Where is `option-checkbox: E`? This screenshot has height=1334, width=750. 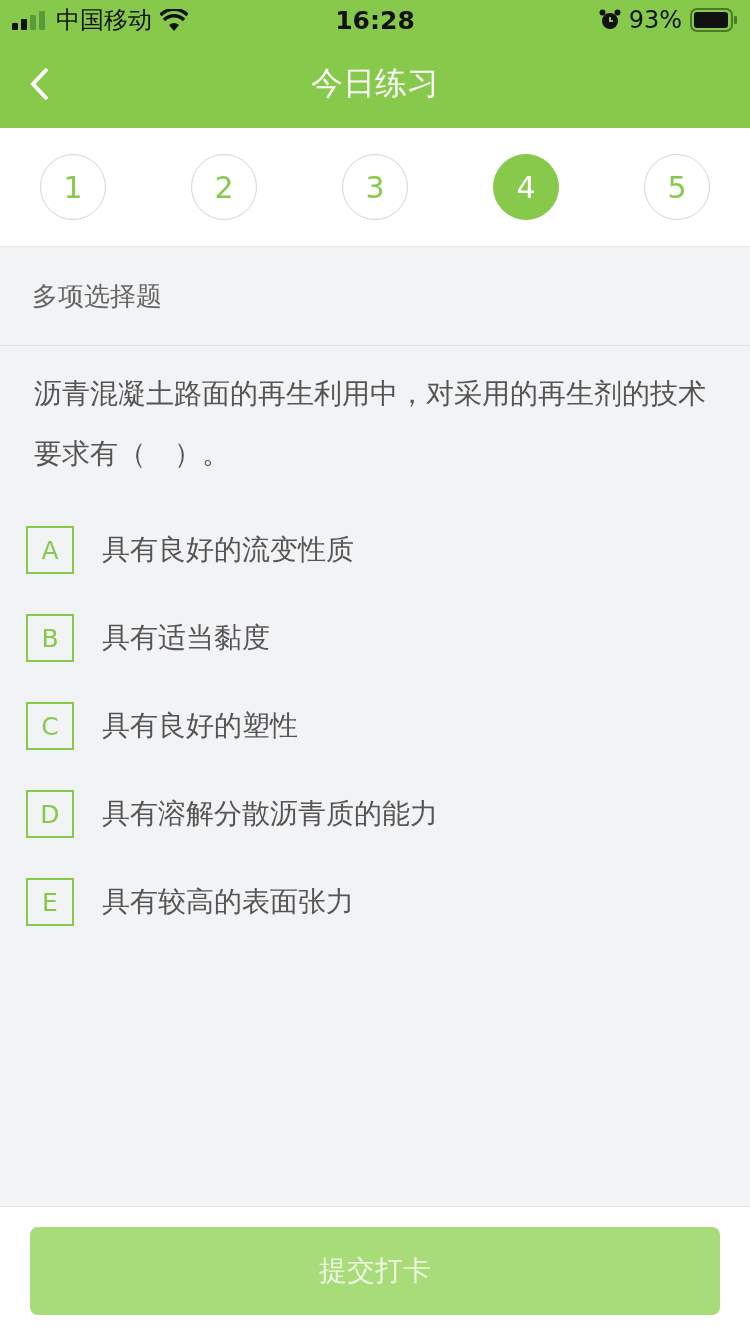
option-checkbox: E is located at coordinates (50, 902).